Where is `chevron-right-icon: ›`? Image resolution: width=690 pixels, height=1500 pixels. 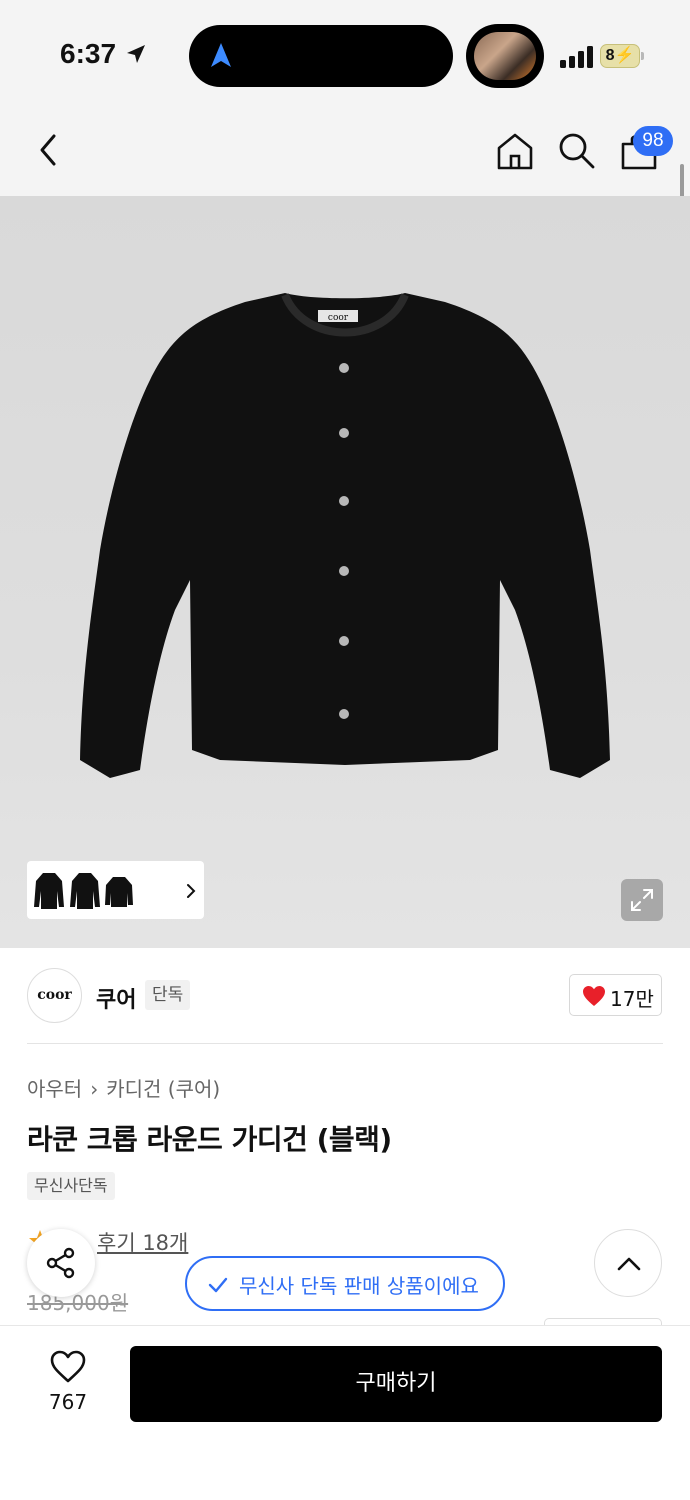 chevron-right-icon: › is located at coordinates (94, 1089).